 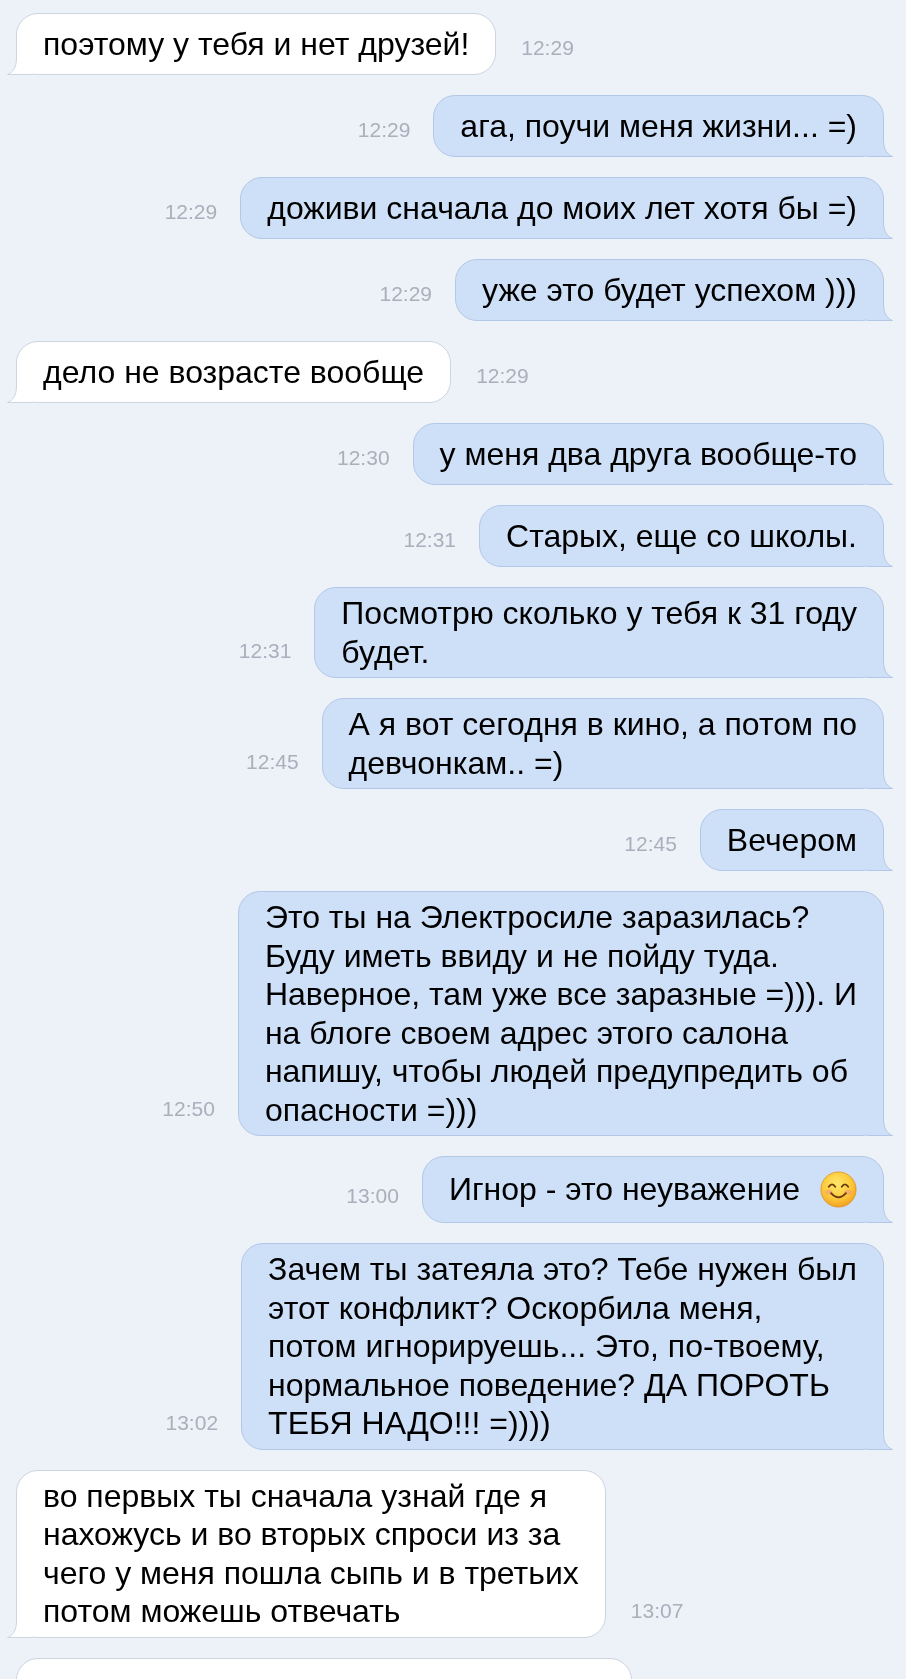 What do you see at coordinates (311, 1553) in the screenshot?
I see `message-text: во первых ты сначала узнай где я нахожусь и во вторых спроси из за чего у меня пошла сыпь и в третьих потом можешь отвечать` at bounding box center [311, 1553].